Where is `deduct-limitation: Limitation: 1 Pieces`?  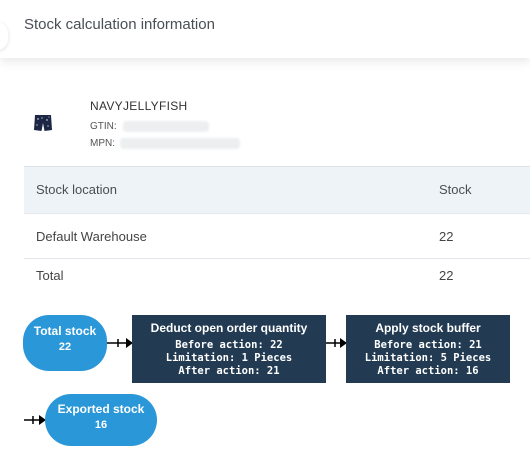
deduct-limitation: Limitation: 1 Pieces is located at coordinates (229, 358).